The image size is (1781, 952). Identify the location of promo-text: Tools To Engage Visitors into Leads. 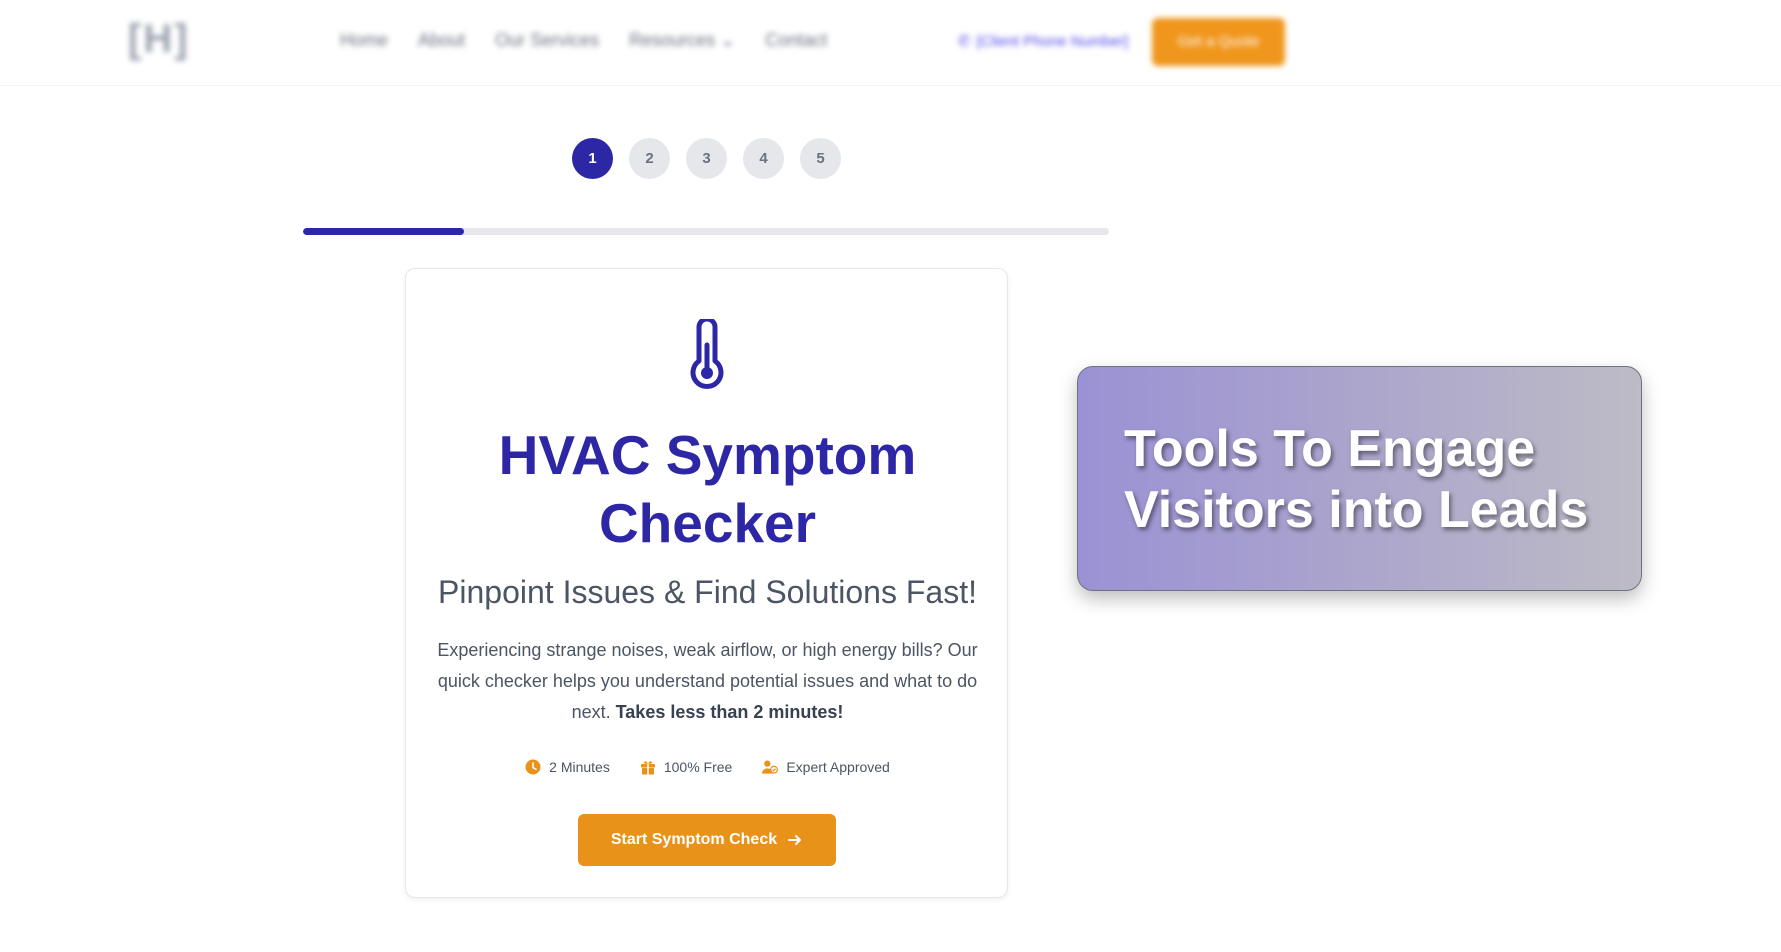
(1356, 479).